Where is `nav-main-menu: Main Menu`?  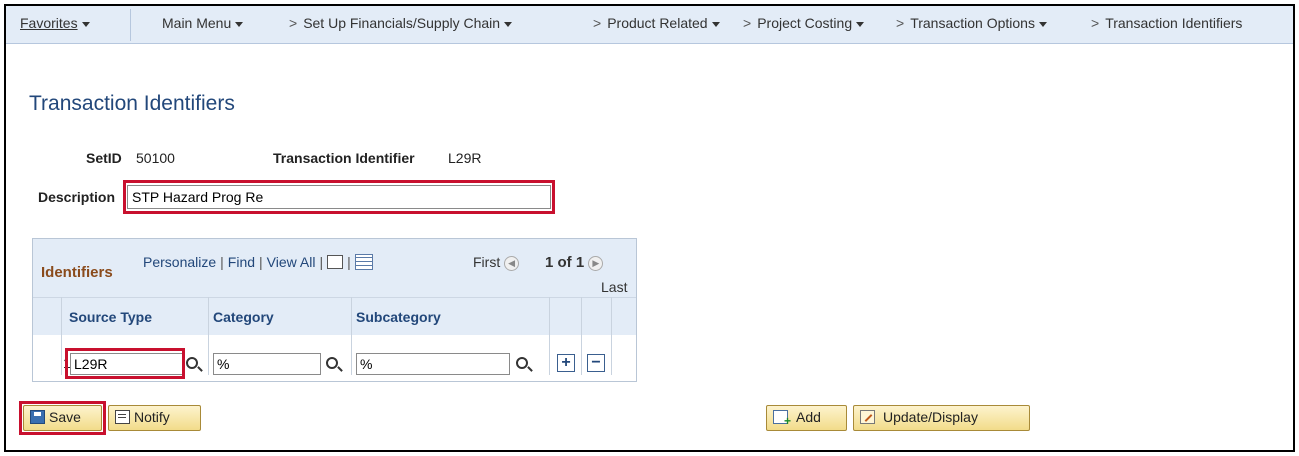
nav-main-menu: Main Menu is located at coordinates (203, 23).